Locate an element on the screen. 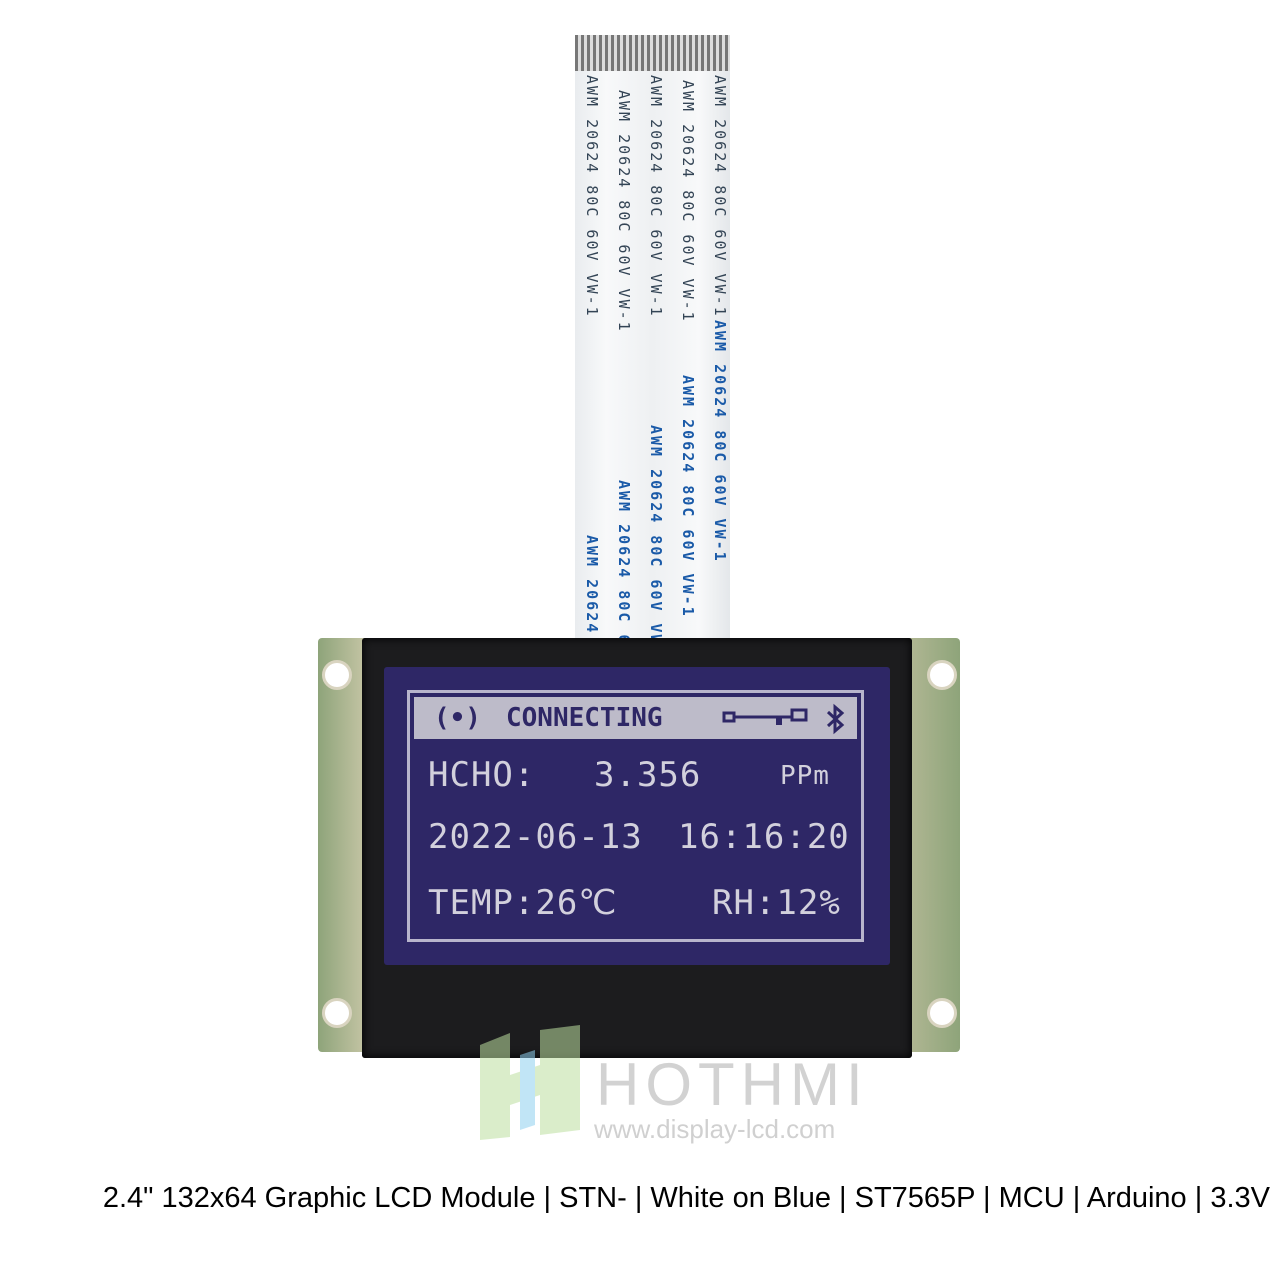 The height and width of the screenshot is (1280, 1280). watermark-url: www.display-lcd.com is located at coordinates (715, 1129).